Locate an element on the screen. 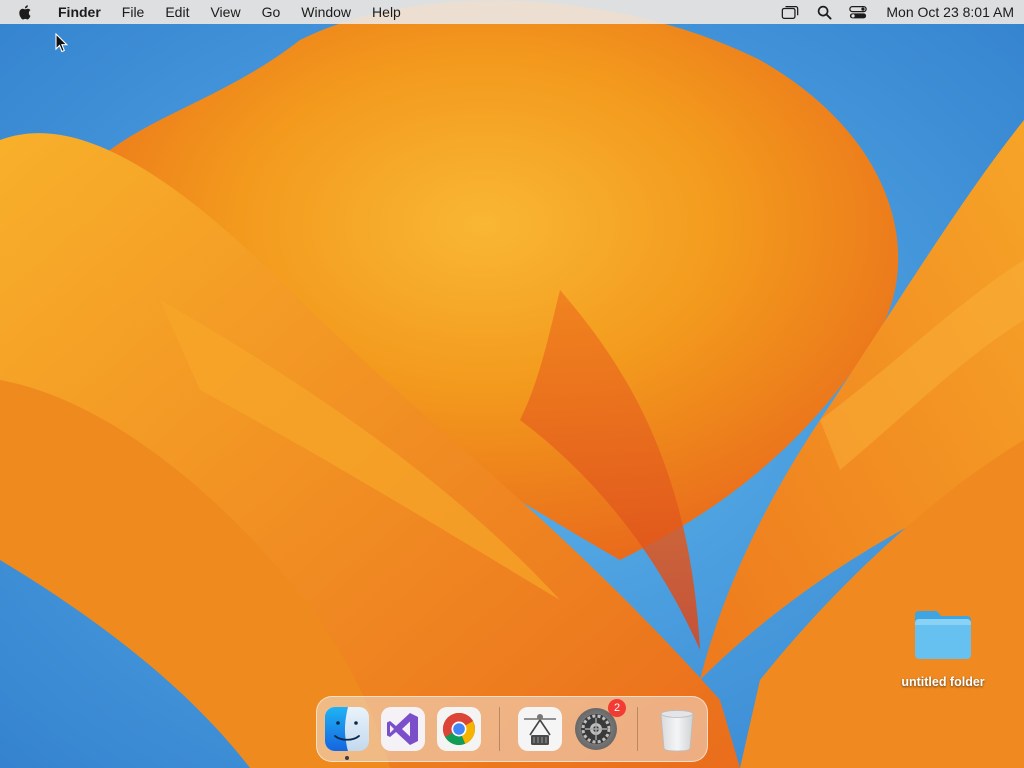 The image size is (1024, 768). menu-clock: Mon Oct 23 8:01 AM is located at coordinates (950, 12).